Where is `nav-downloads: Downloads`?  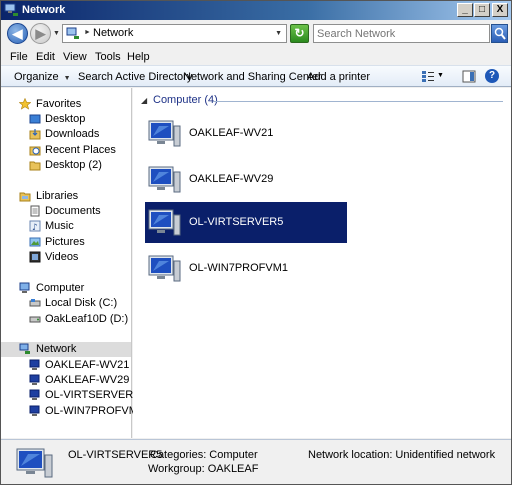 nav-downloads: Downloads is located at coordinates (66, 134).